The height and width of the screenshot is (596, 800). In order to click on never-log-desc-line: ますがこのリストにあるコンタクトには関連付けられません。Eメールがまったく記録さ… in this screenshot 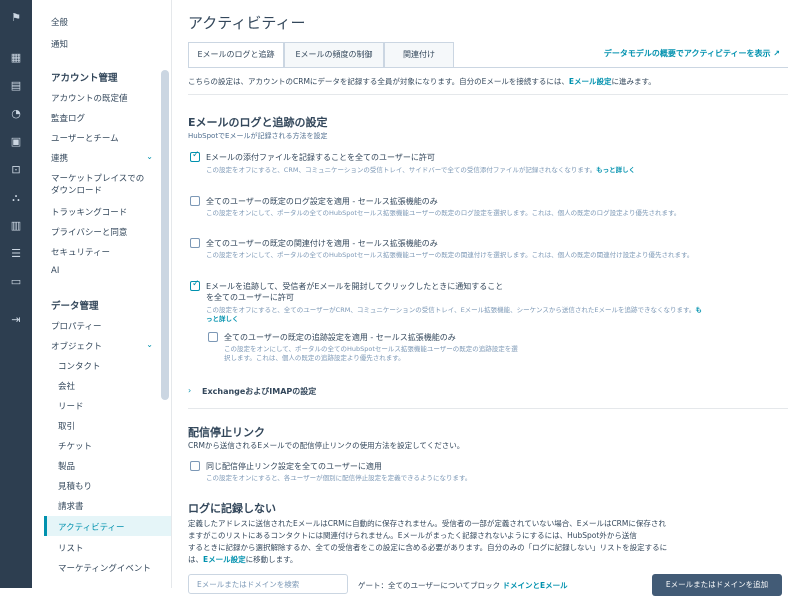, I will do `click(412, 535)`.